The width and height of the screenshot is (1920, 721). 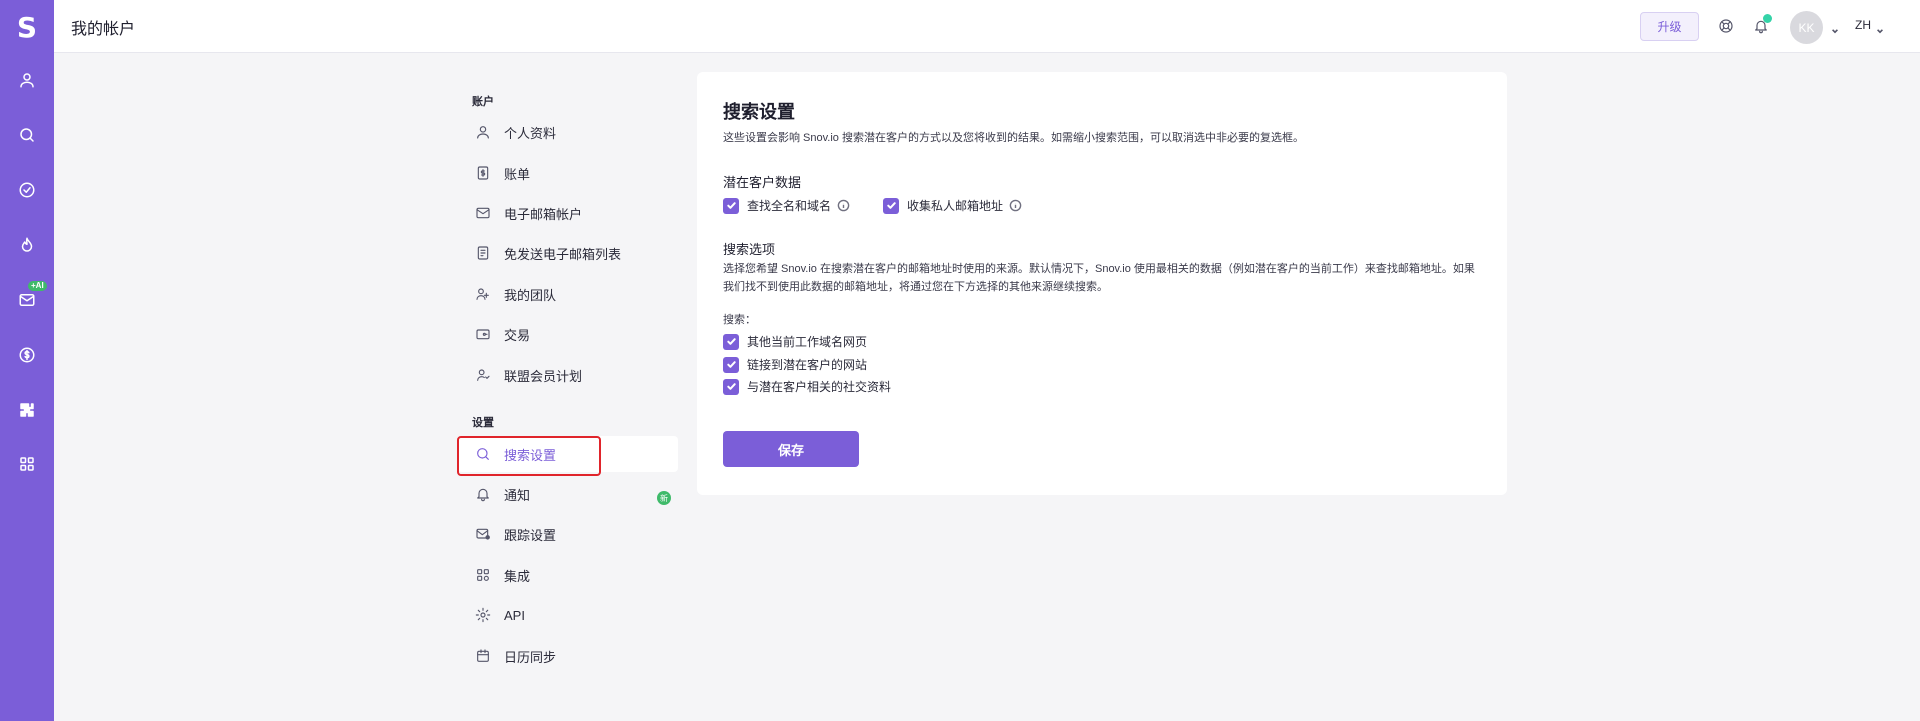 What do you see at coordinates (483, 173) in the screenshot?
I see `invoice-icon` at bounding box center [483, 173].